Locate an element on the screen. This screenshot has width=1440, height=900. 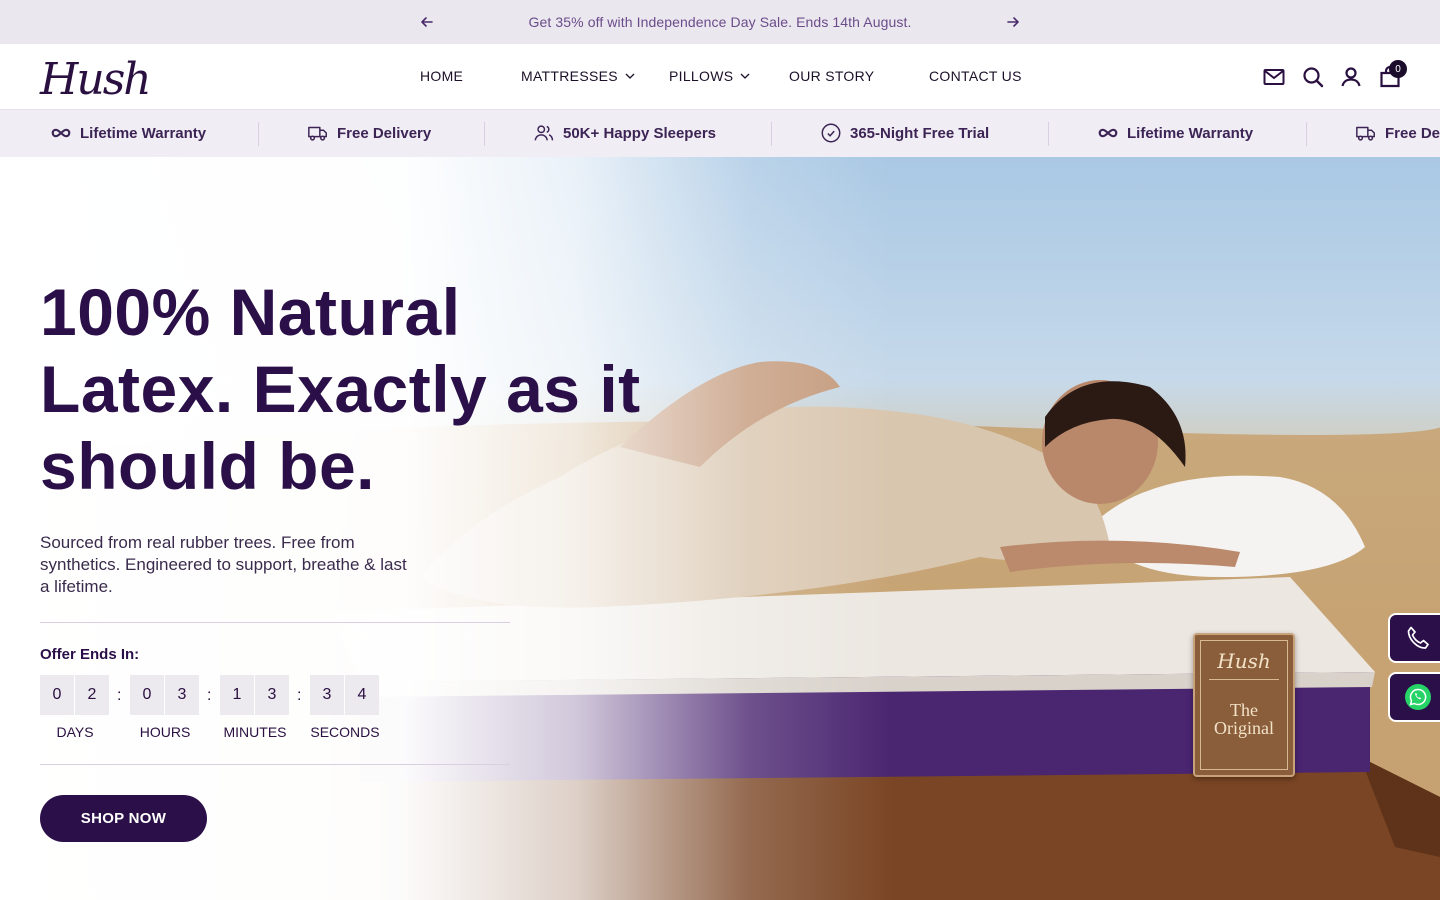
cart-count-badge: 0 is located at coordinates (1398, 69).